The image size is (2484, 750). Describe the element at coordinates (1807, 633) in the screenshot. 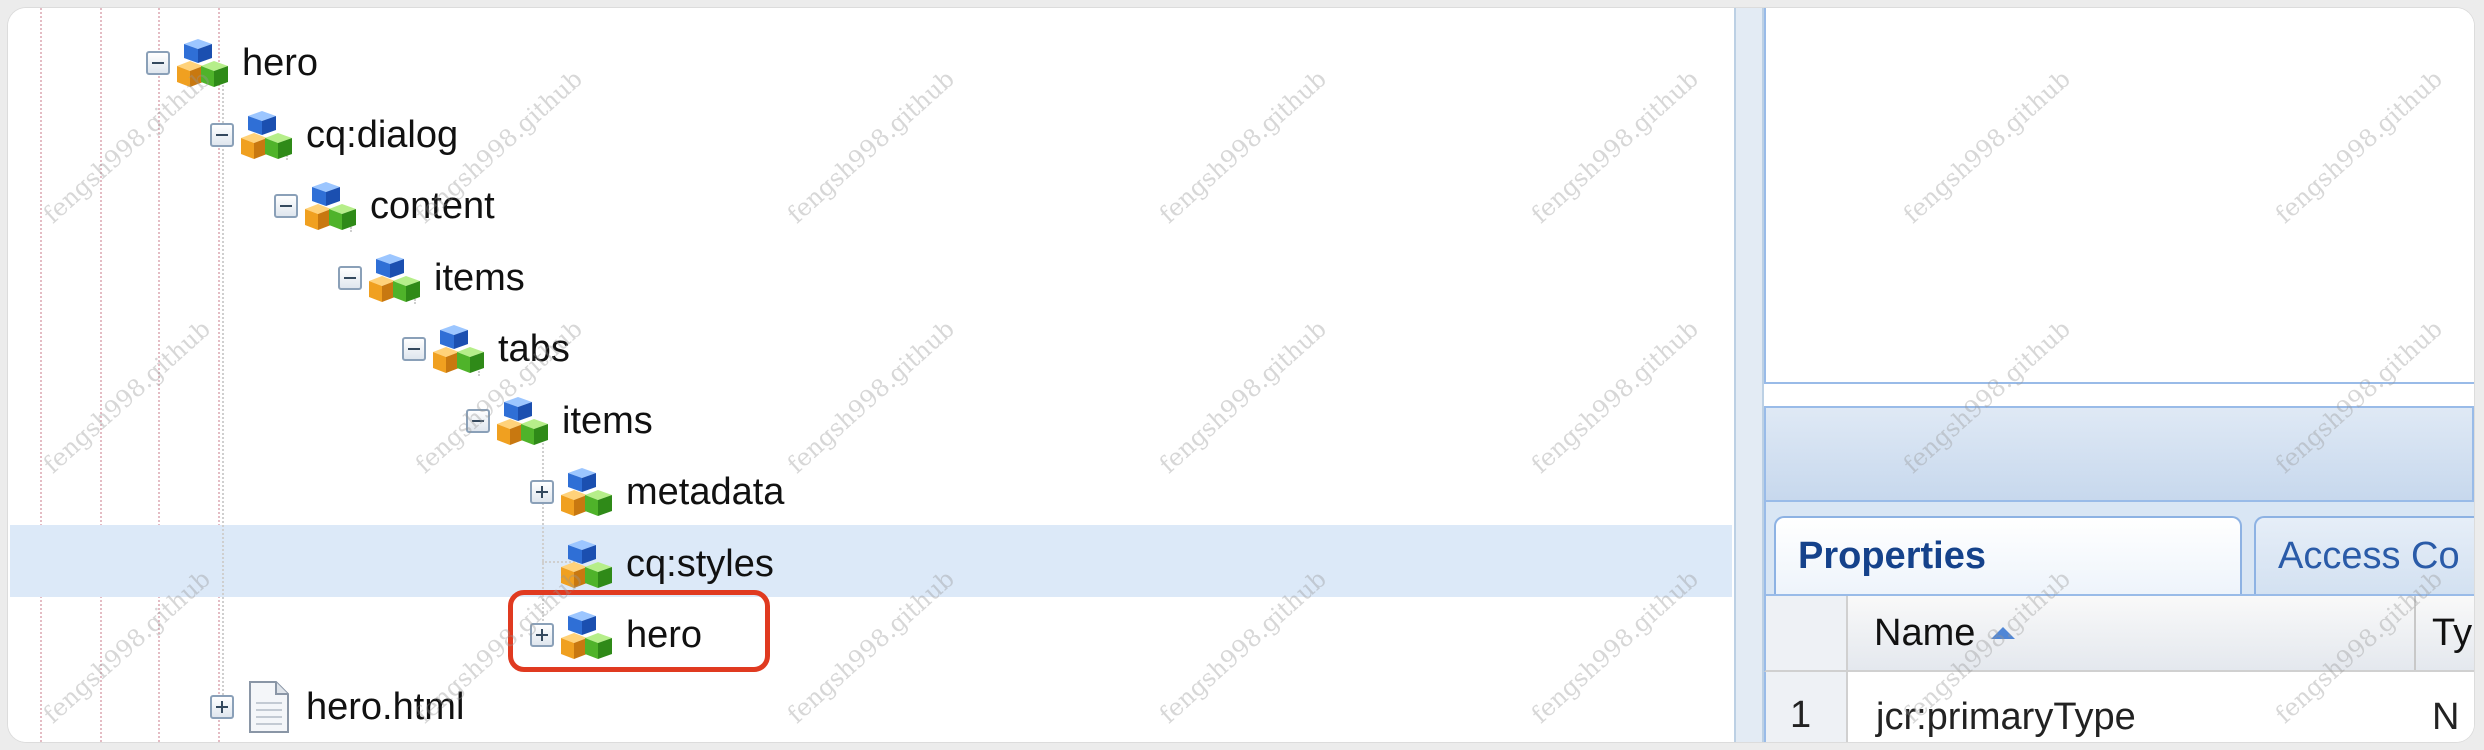

I see `row-number-header` at that location.